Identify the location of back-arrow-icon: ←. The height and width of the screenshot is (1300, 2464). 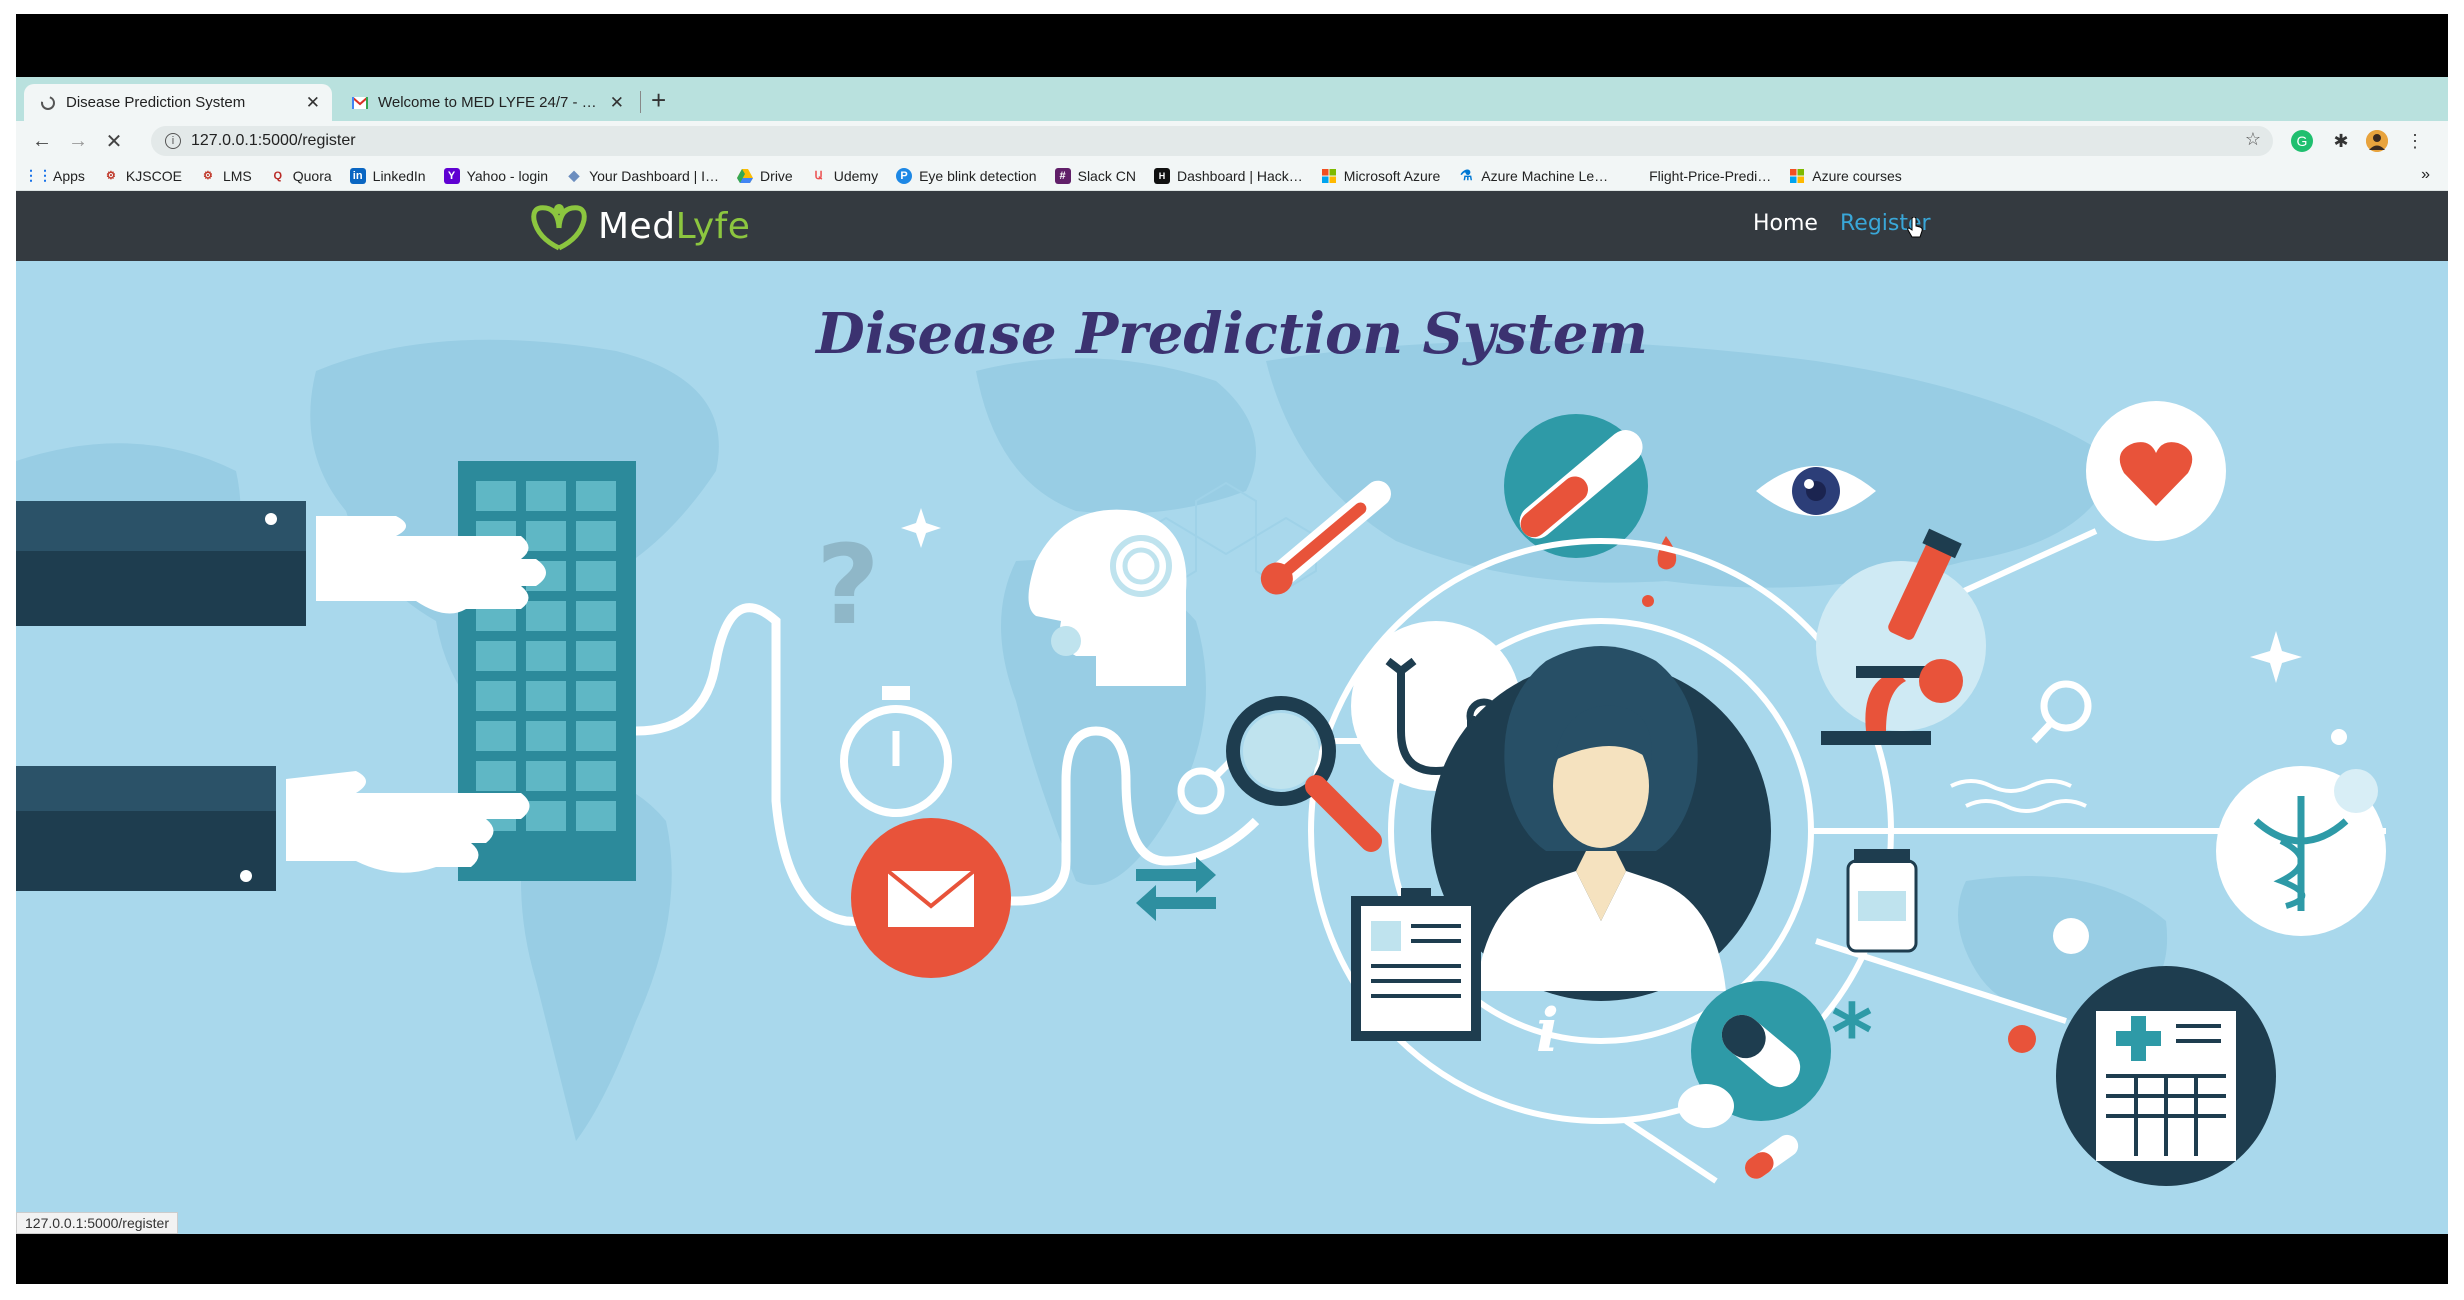
(42, 141).